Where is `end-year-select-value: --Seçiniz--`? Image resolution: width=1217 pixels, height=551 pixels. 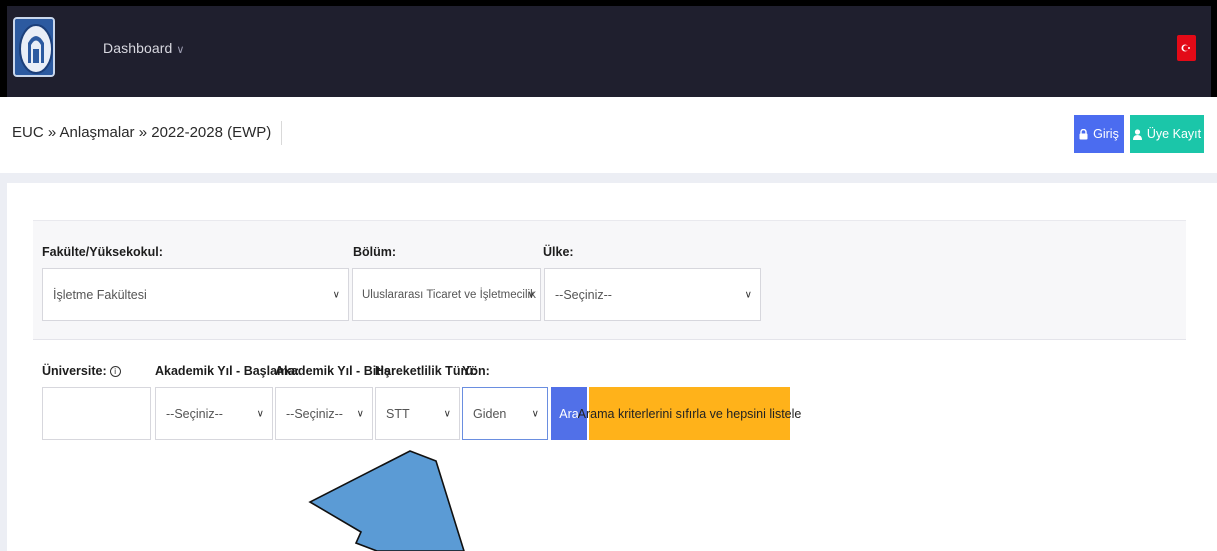 end-year-select-value: --Seçiniz-- is located at coordinates (314, 413).